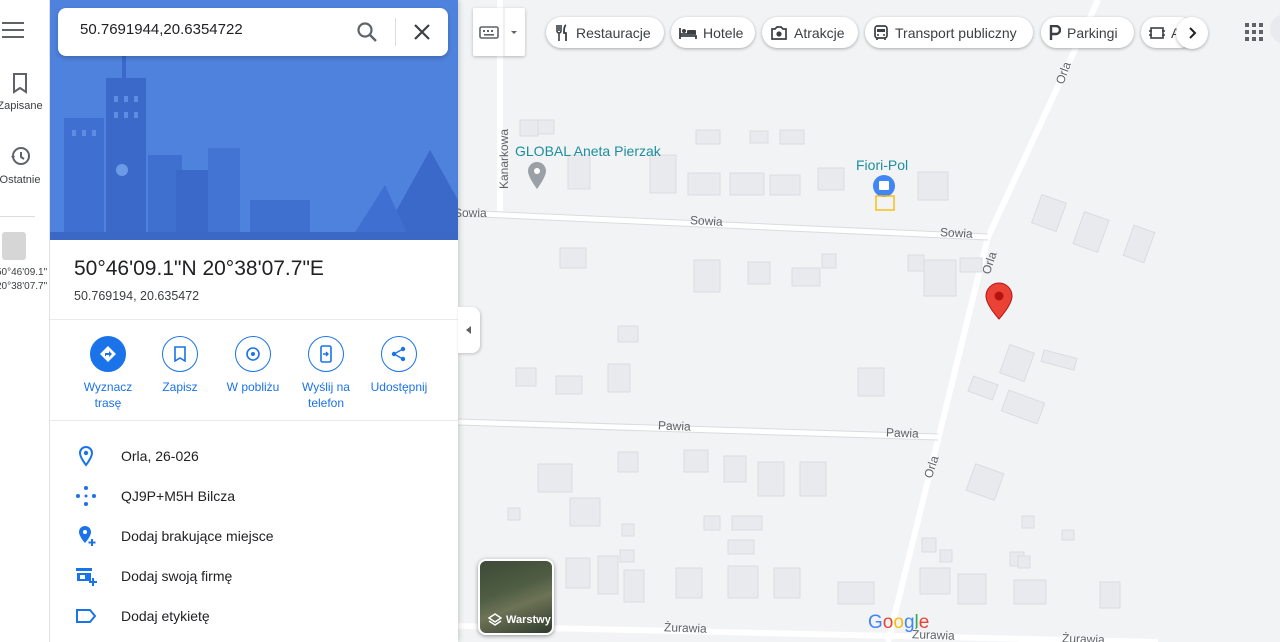 This screenshot has height=642, width=1280. Describe the element at coordinates (253, 354) in the screenshot. I see `nearby-icon` at that location.